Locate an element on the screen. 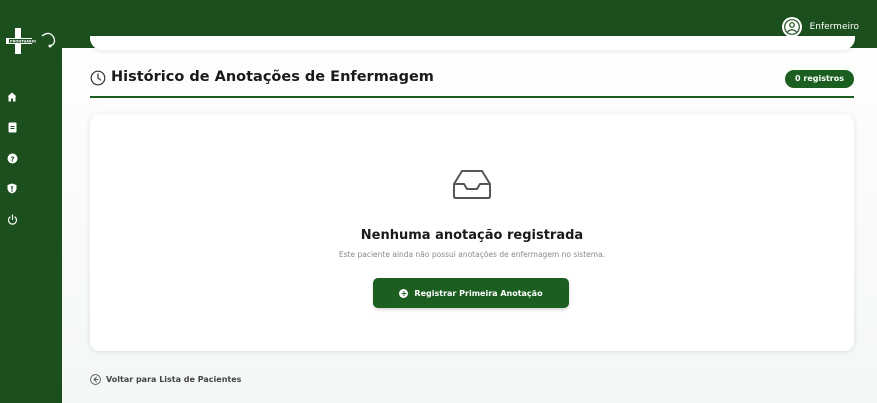  back-to-patient-list-link: Voltar para Lista de Pacientes is located at coordinates (165, 379).